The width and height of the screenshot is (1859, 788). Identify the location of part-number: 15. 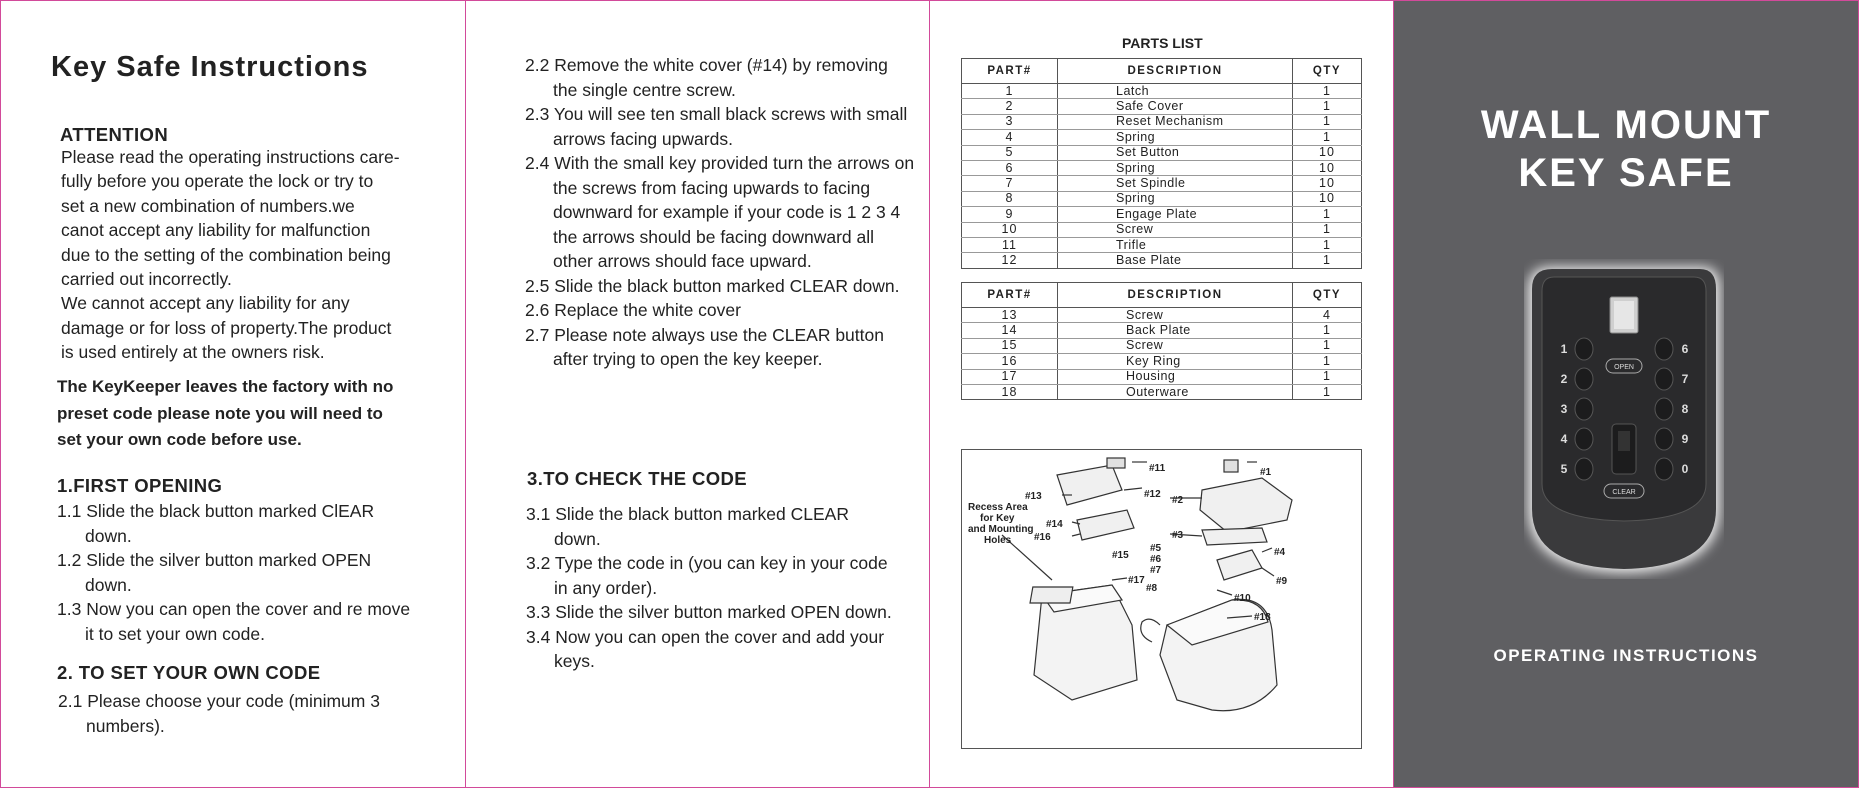
(1009, 346).